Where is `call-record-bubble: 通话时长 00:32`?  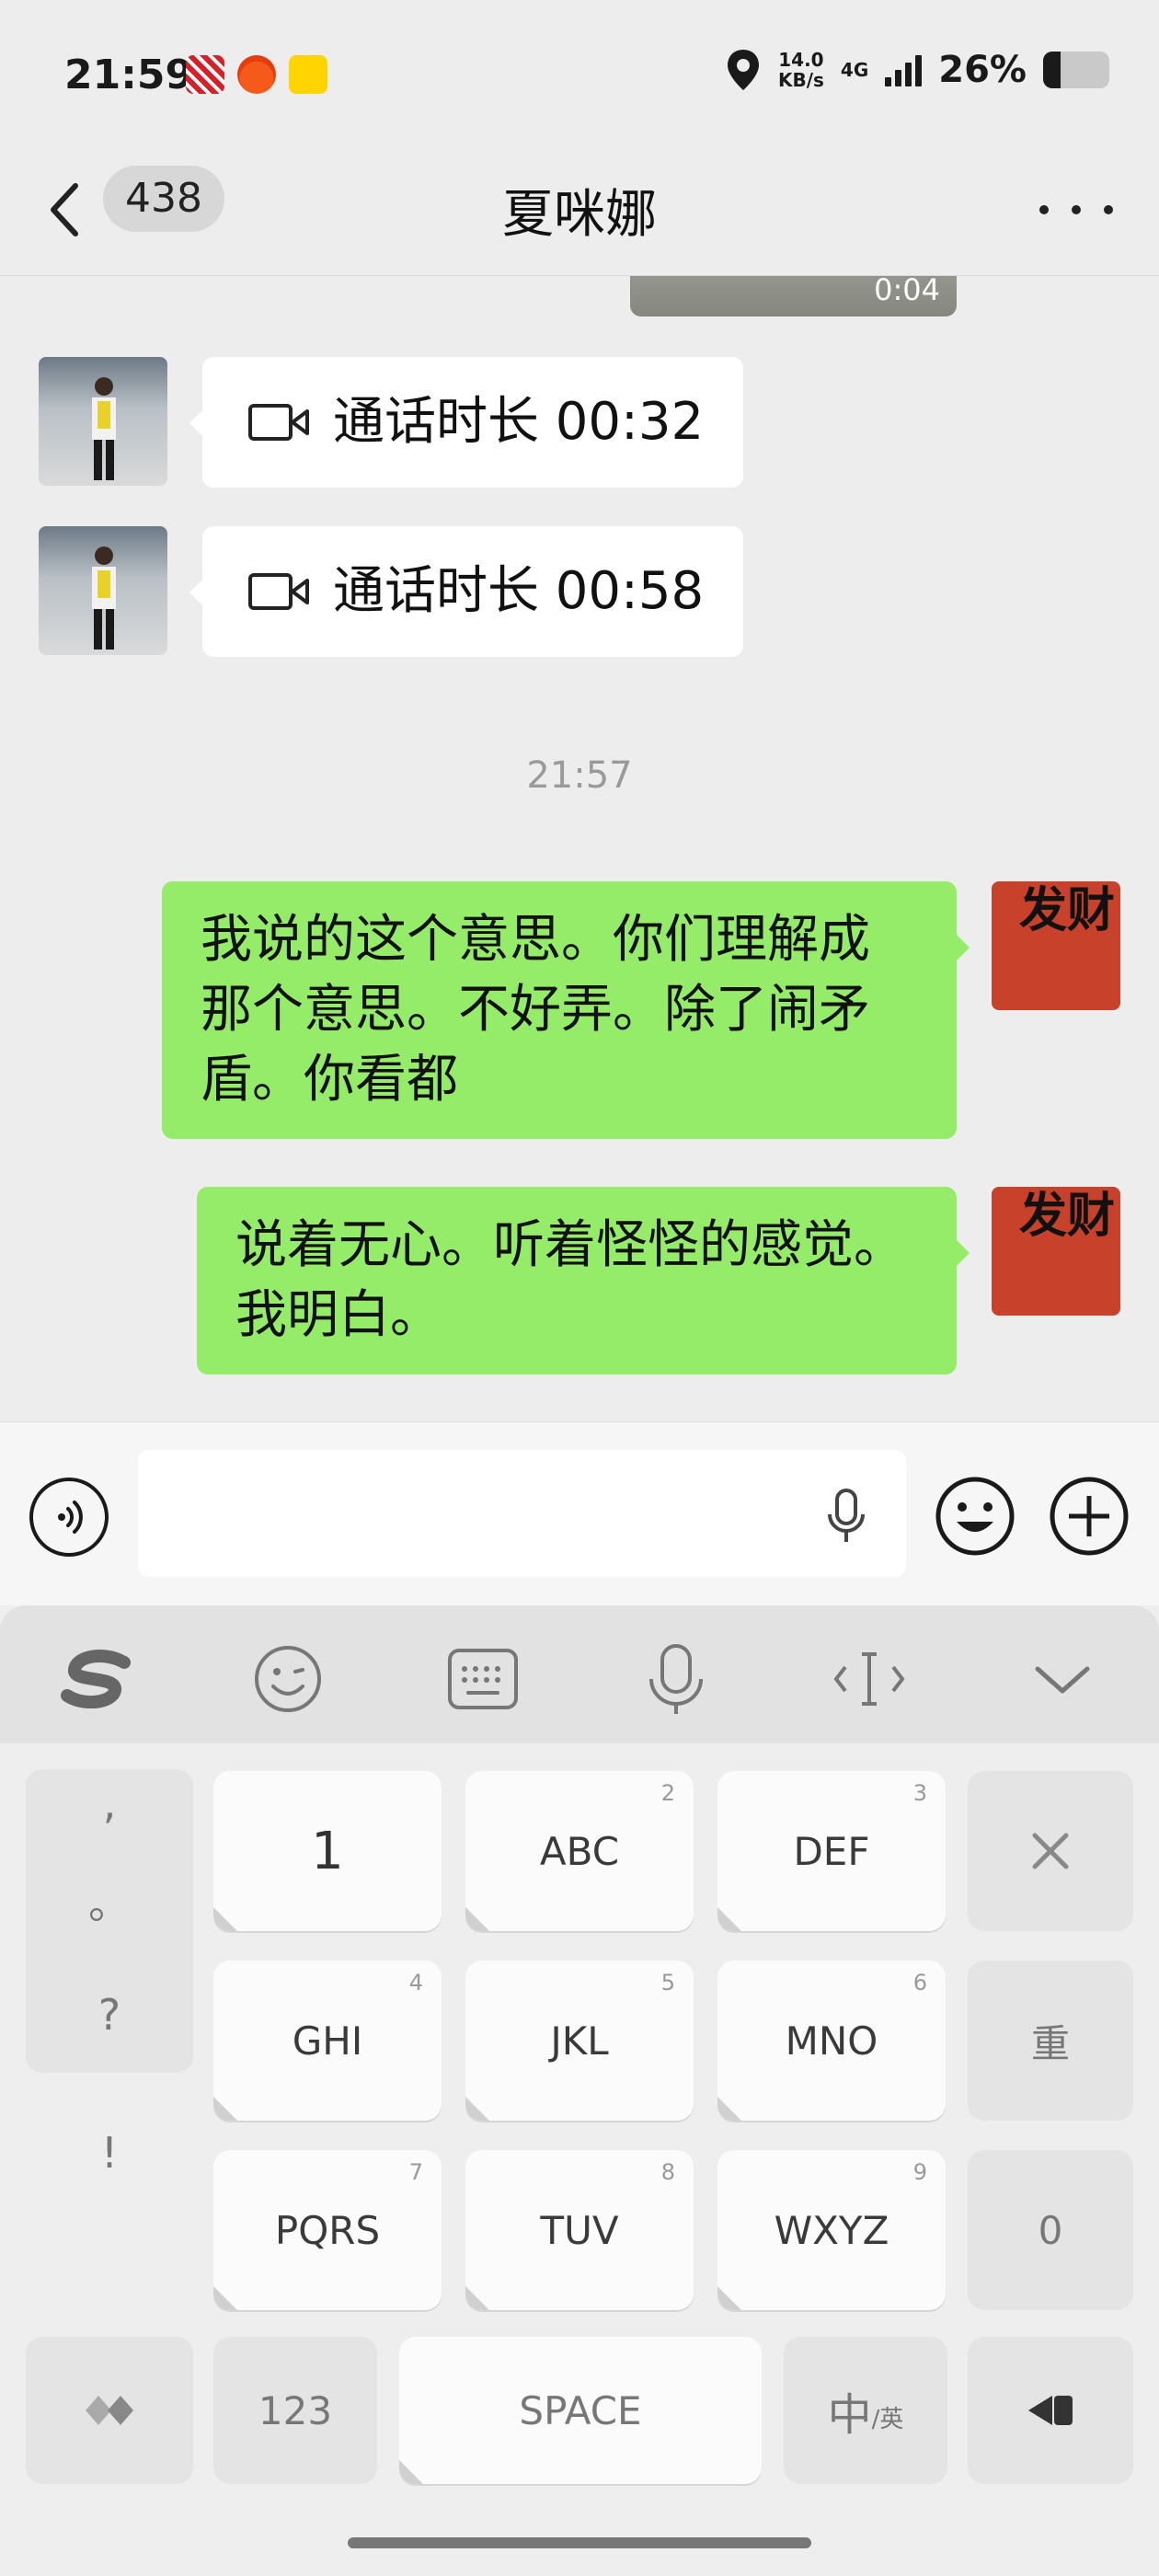 call-record-bubble: 通话时长 00:32 is located at coordinates (466, 422).